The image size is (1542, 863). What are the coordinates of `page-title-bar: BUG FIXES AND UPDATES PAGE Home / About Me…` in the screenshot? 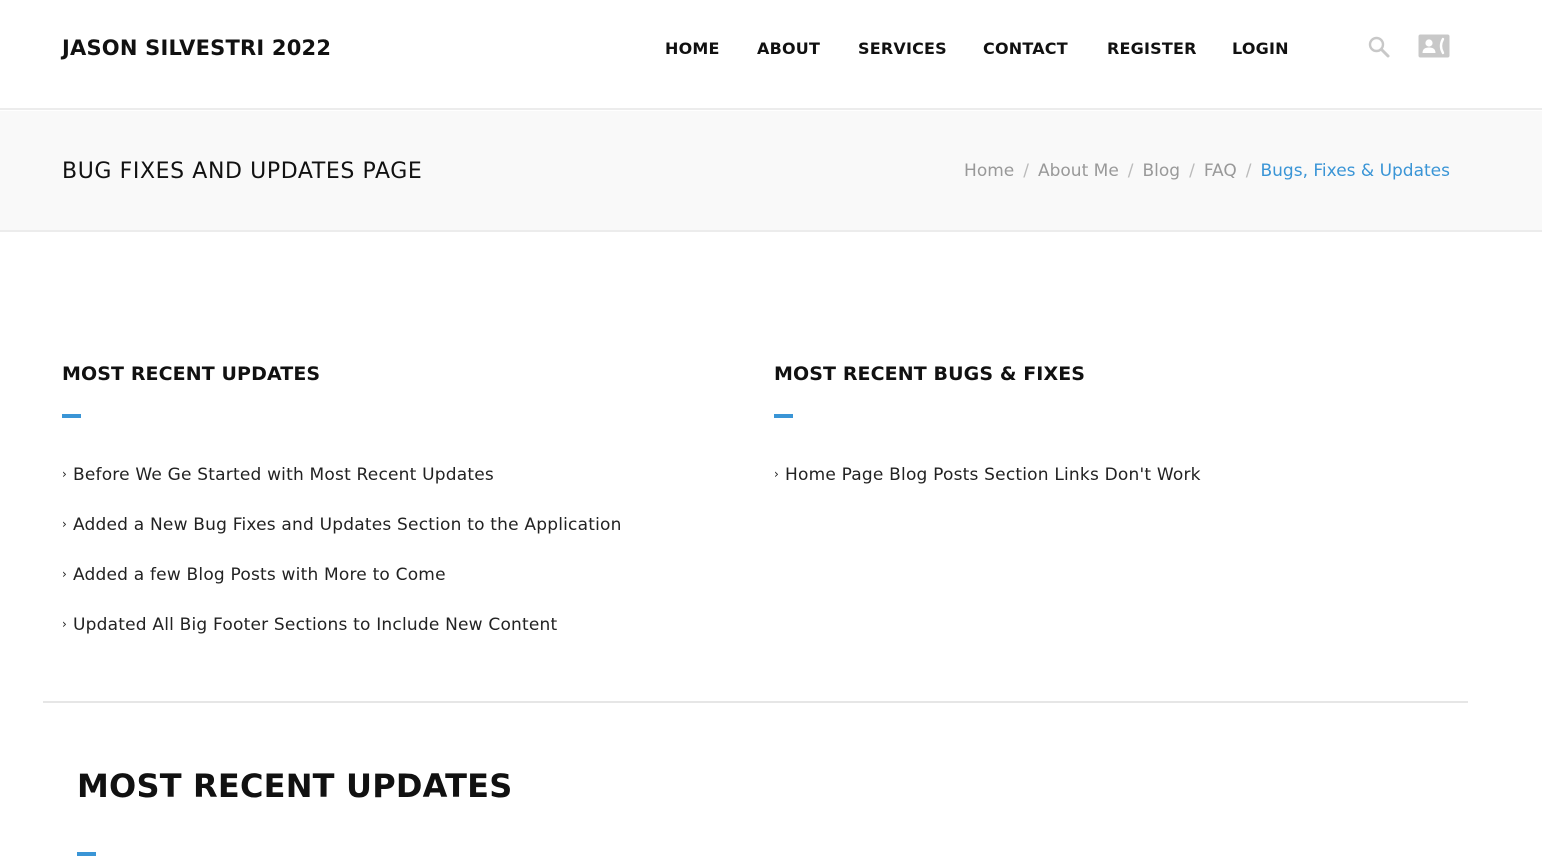 It's located at (771, 171).